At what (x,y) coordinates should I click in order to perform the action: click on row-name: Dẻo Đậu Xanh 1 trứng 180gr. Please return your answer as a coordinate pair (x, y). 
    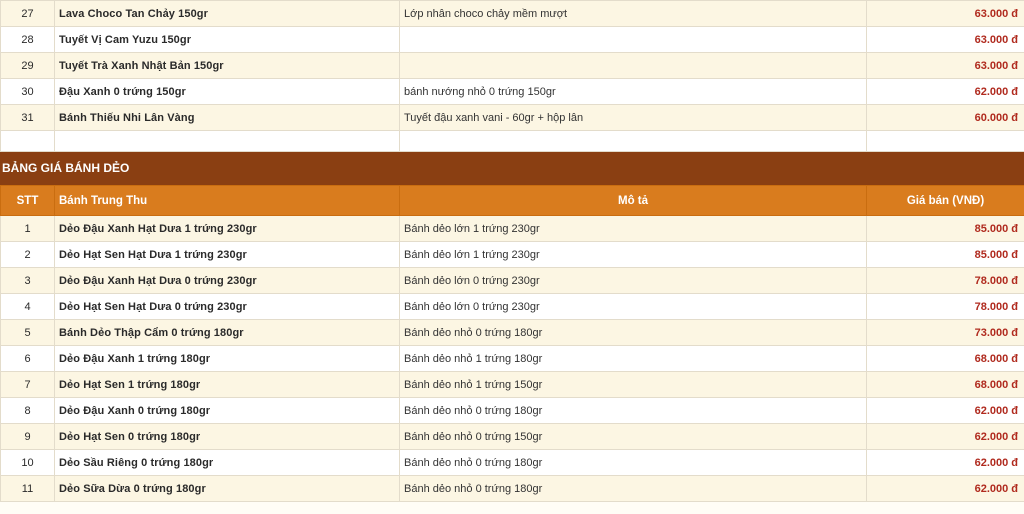
    Looking at the image, I should click on (227, 358).